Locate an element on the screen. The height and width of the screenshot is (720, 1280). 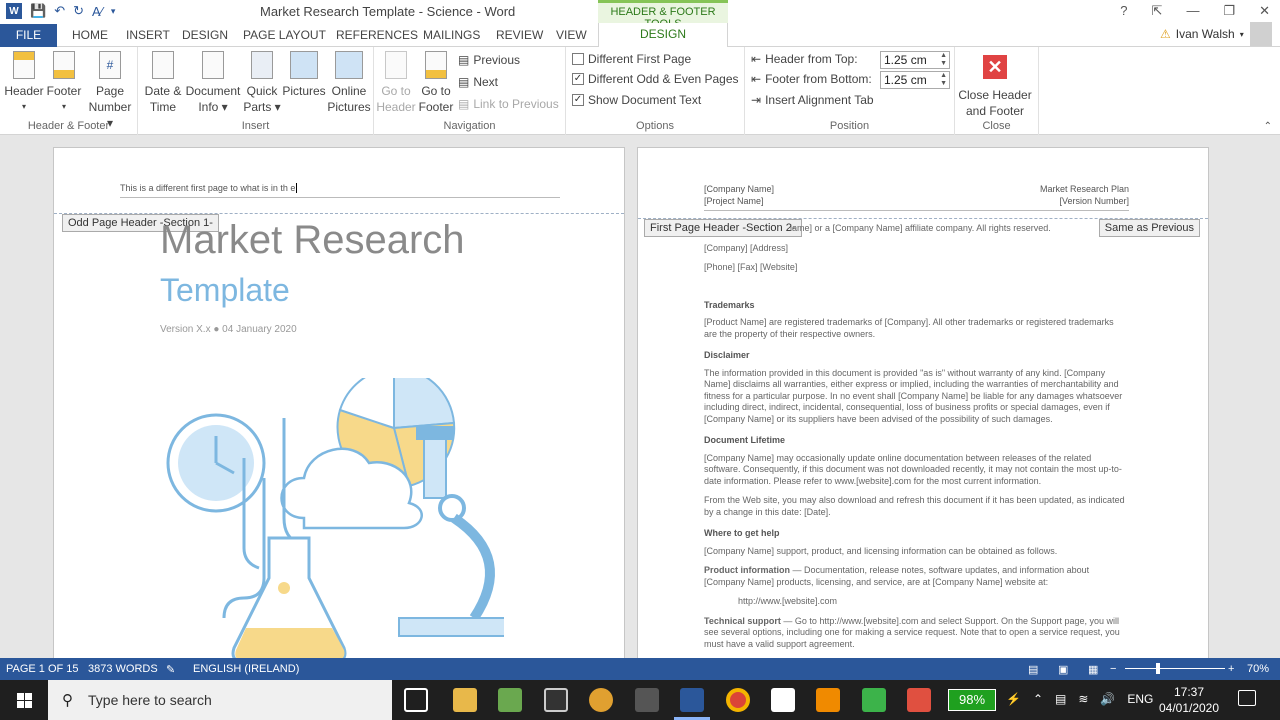
footer-from-bottom-label: ⇤ Footer from Bottom: is located at coordinates (811, 79).